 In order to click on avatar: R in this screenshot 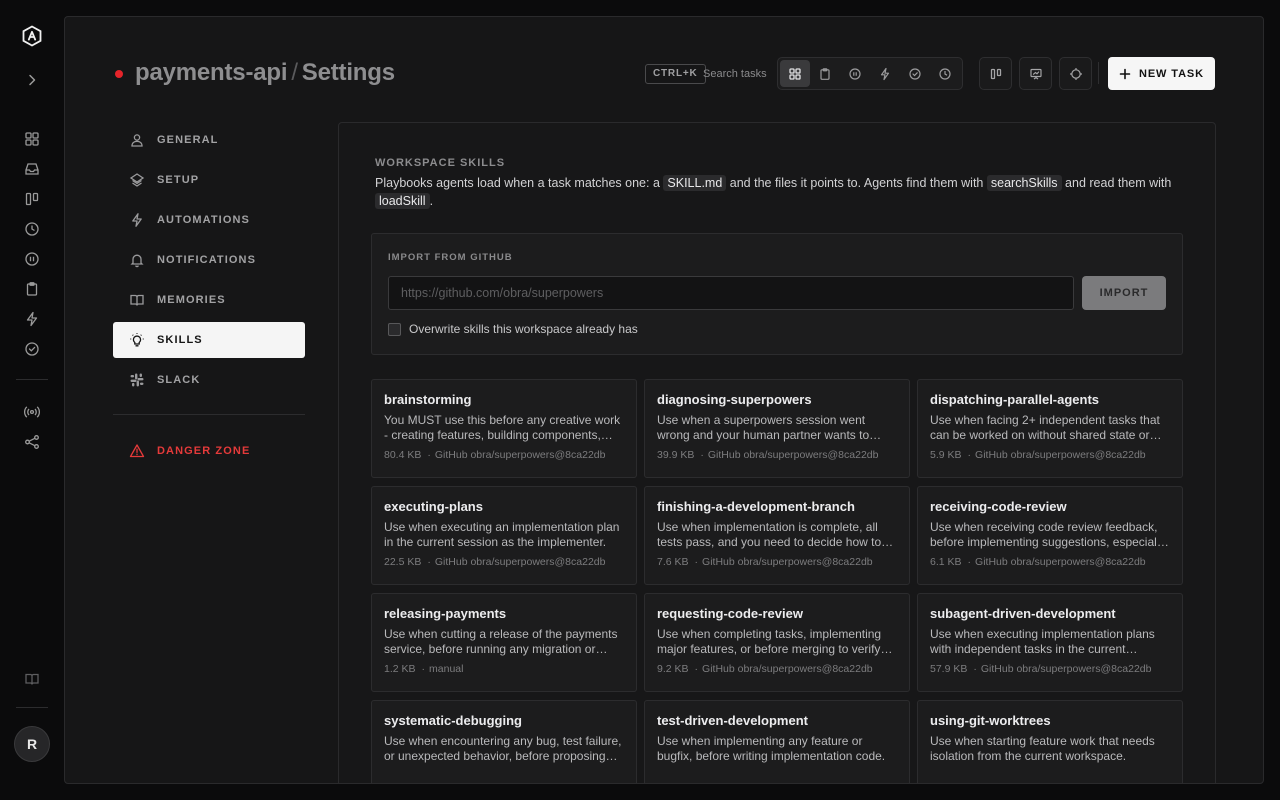, I will do `click(32, 744)`.